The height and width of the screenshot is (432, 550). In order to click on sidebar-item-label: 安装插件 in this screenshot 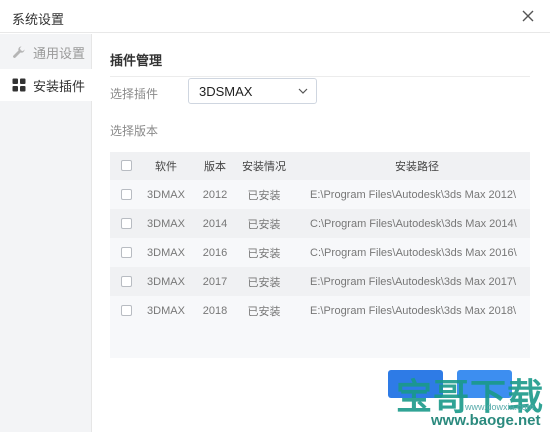, I will do `click(59, 86)`.